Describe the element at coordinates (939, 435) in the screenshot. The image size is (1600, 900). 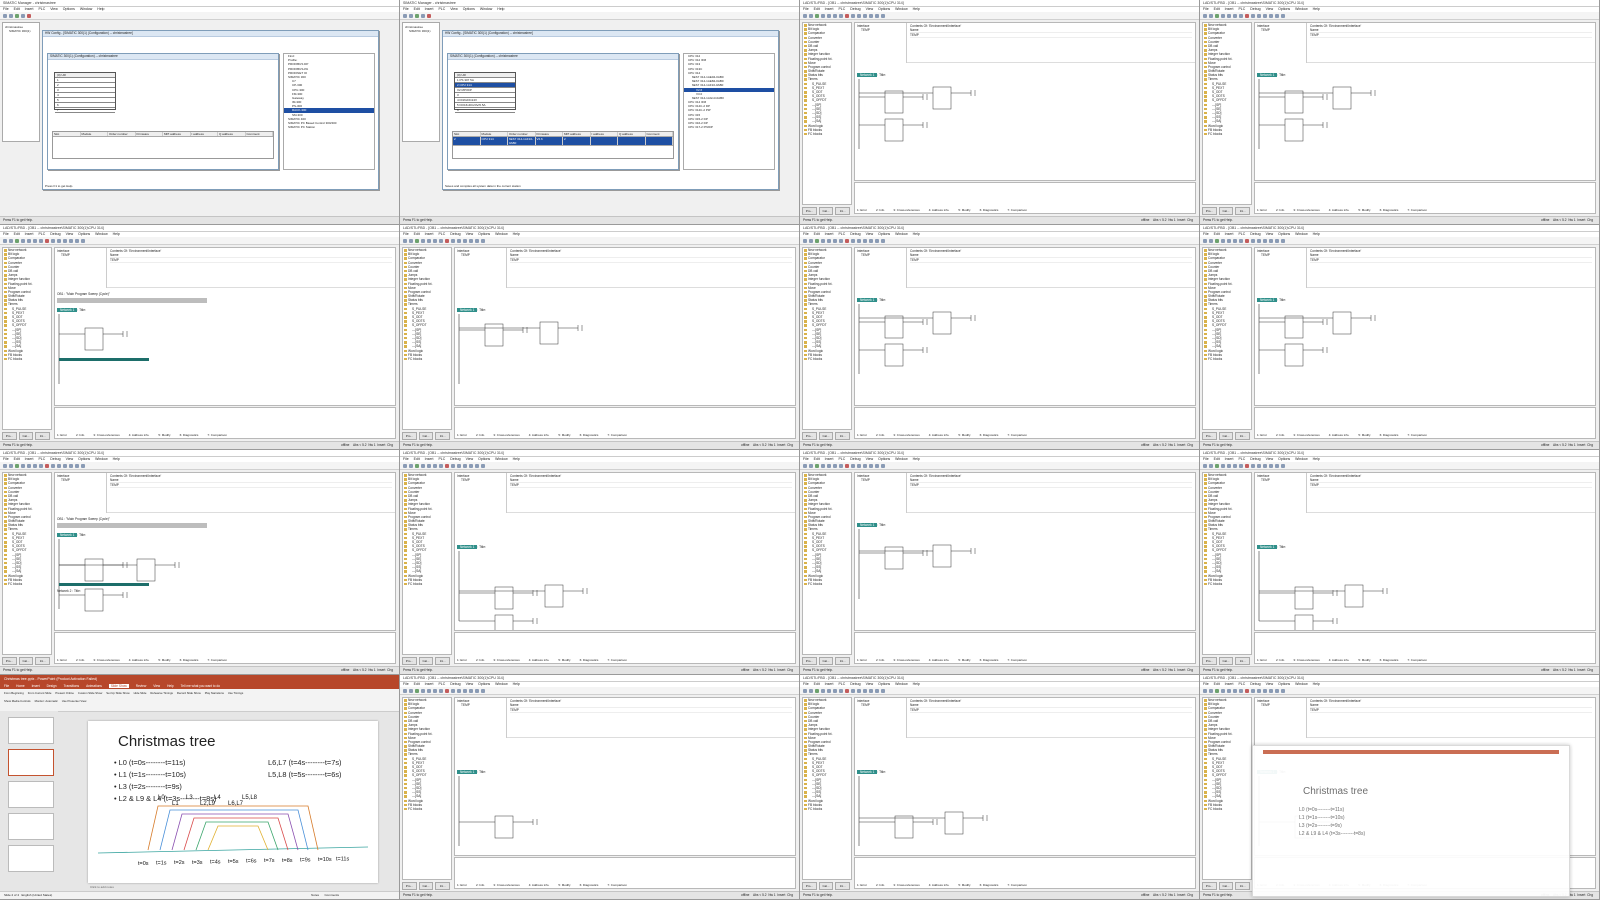
I see `tab-address-info: 4: Address info.` at that location.